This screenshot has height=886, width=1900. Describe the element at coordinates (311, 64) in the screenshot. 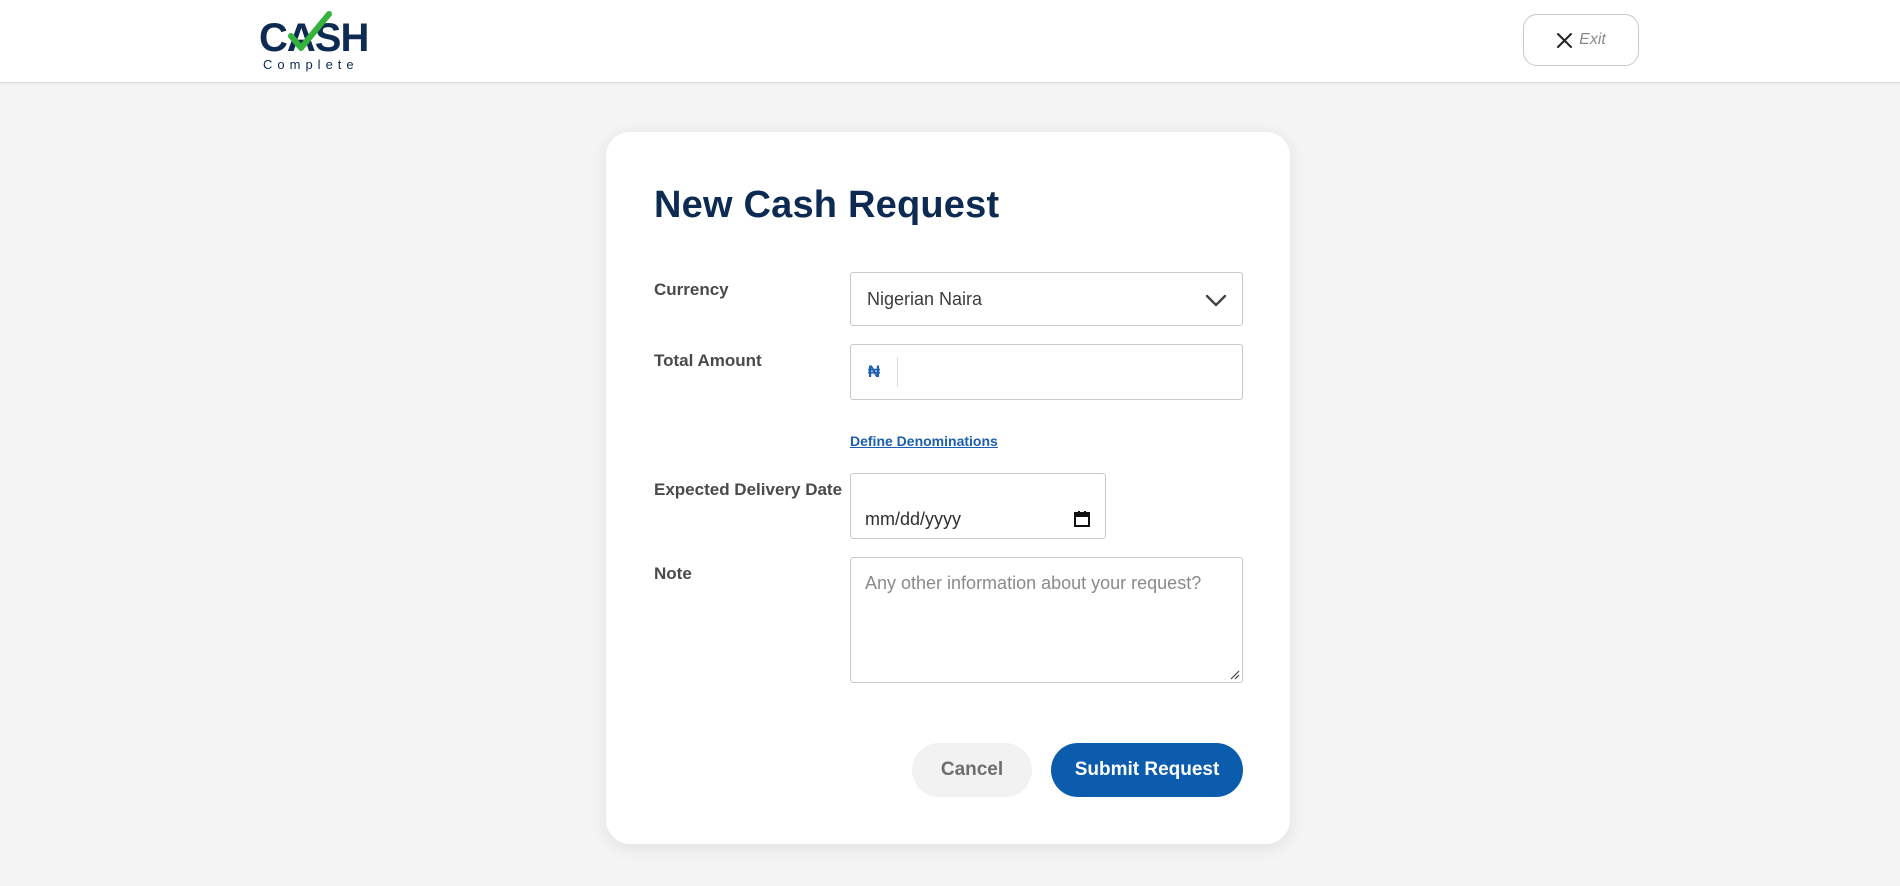

I see `logo-subtitle: Complete` at that location.